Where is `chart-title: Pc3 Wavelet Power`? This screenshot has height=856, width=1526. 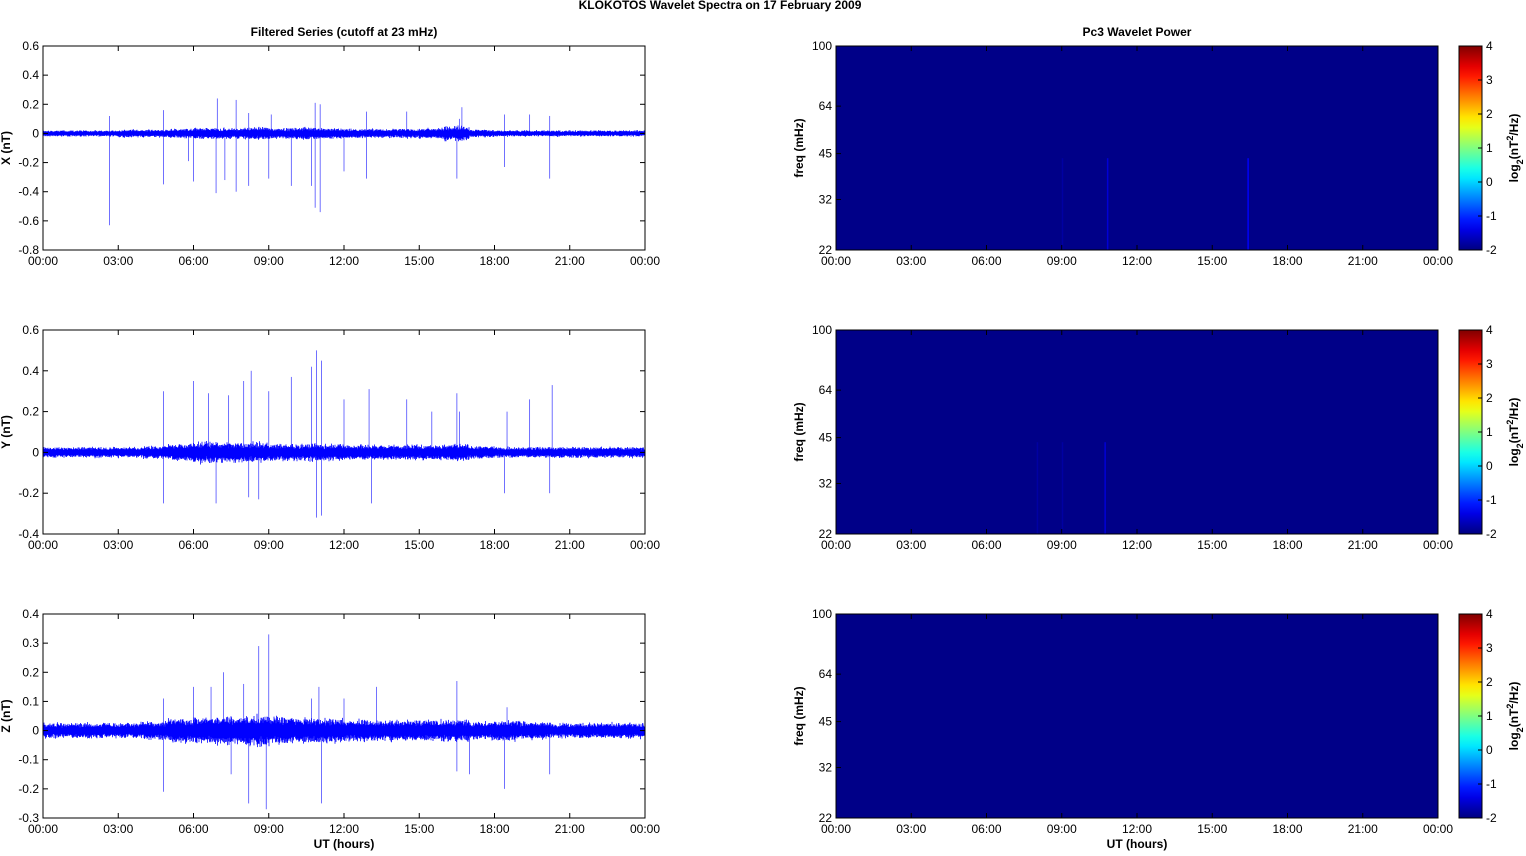
chart-title: Pc3 Wavelet Power is located at coordinates (1137, 32).